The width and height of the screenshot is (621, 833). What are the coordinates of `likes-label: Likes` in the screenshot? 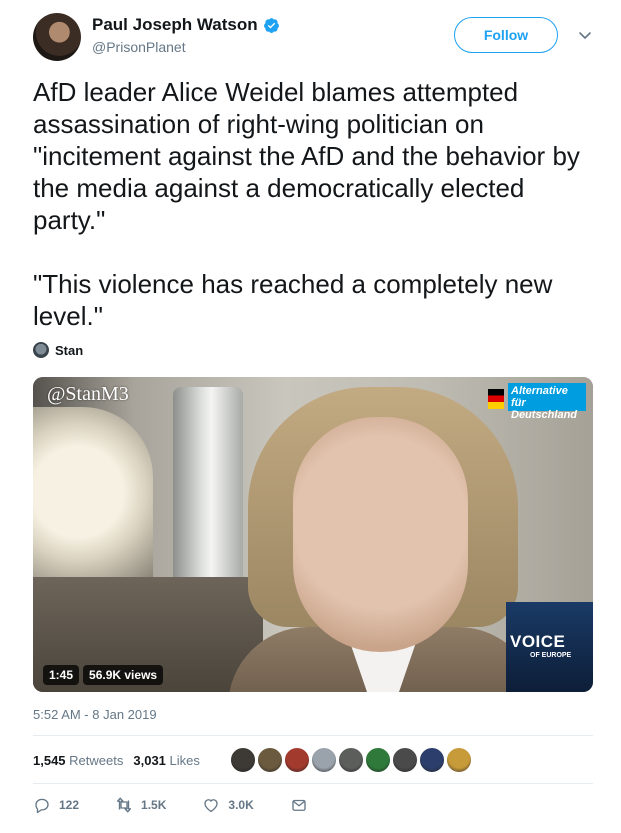 It's located at (184, 760).